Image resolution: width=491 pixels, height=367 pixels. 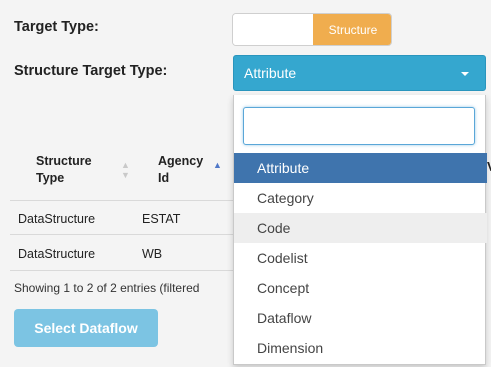 I want to click on header-divider, so click(x=122, y=200).